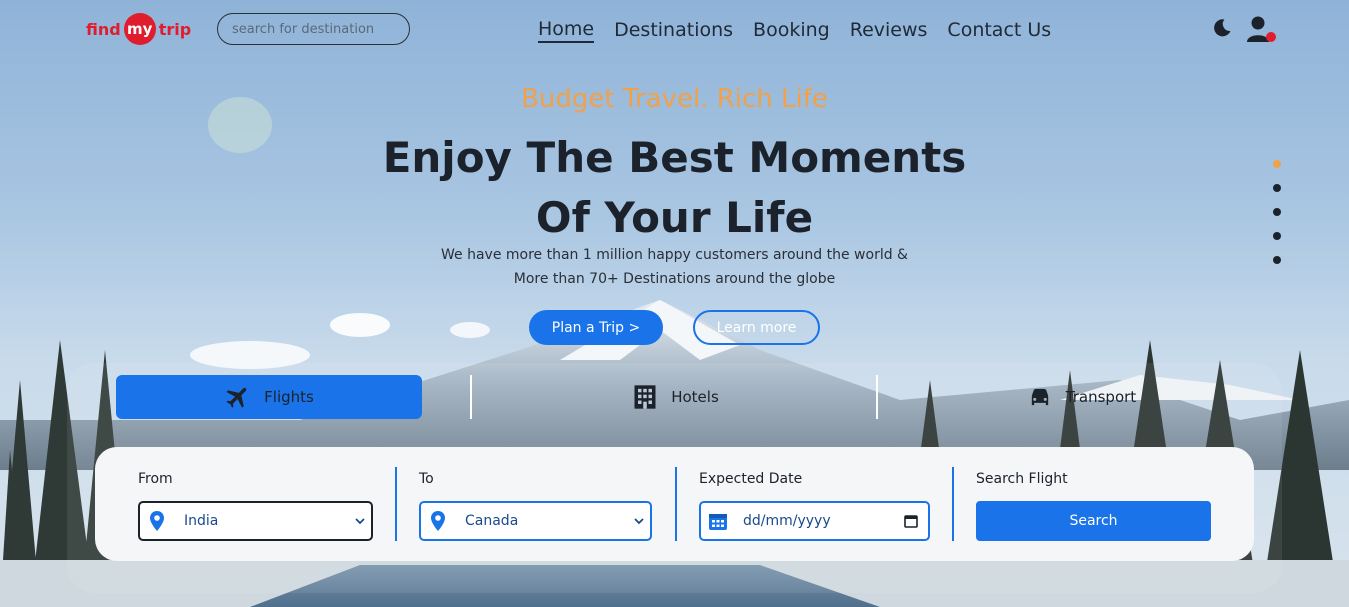  I want to click on tab-hotels-label: Hotels, so click(695, 397).